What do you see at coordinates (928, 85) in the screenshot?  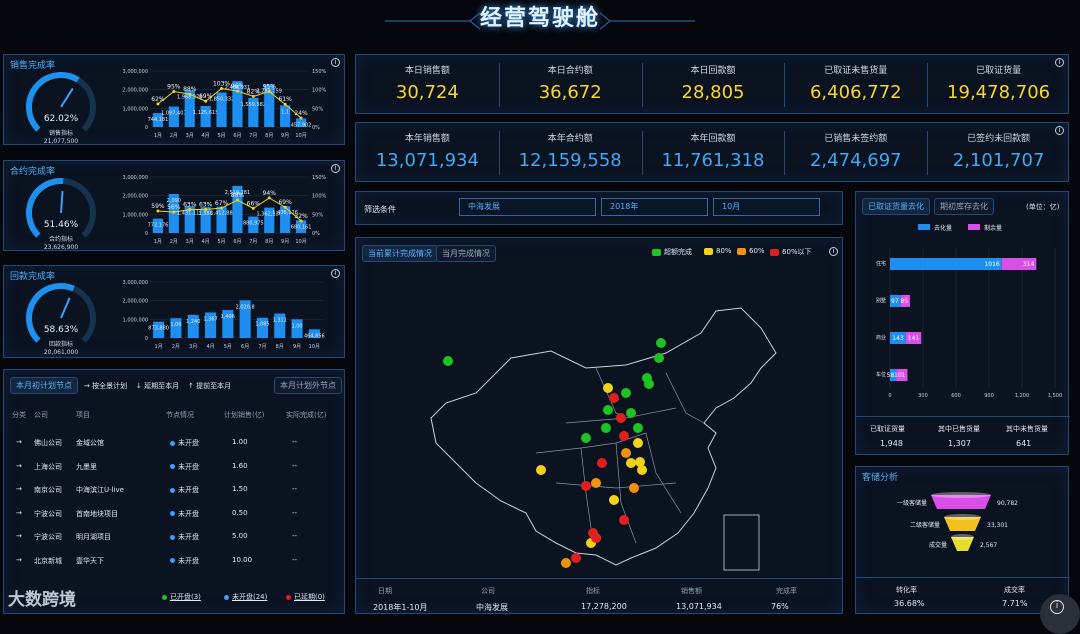 I see `kpi-divider` at bounding box center [928, 85].